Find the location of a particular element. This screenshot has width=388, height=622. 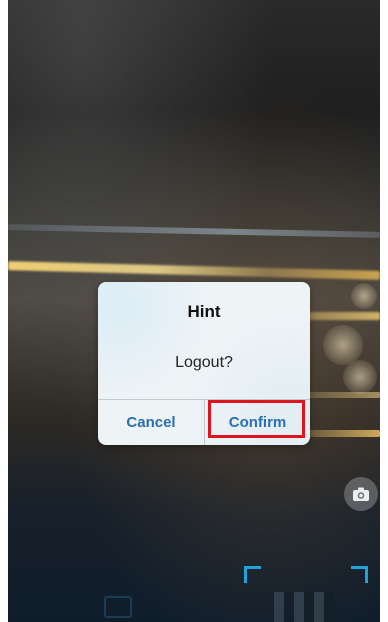

scan-frame is located at coordinates (306, 594).